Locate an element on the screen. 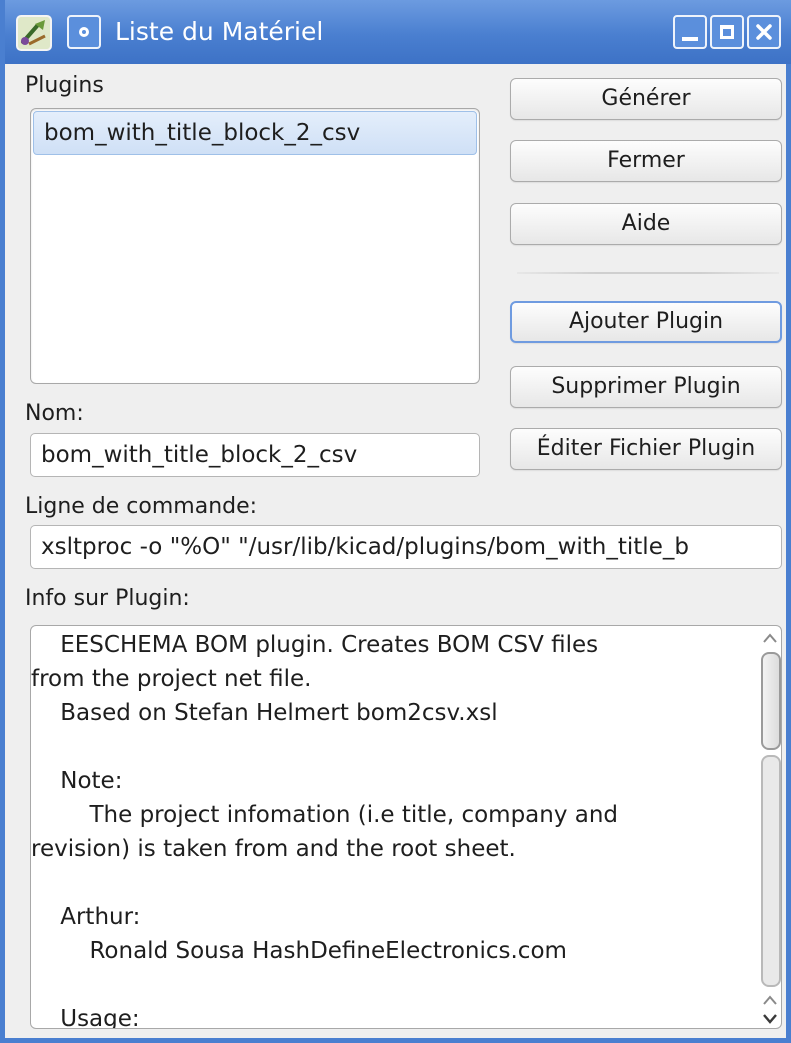  scrollbar-thumb is located at coordinates (771, 701).